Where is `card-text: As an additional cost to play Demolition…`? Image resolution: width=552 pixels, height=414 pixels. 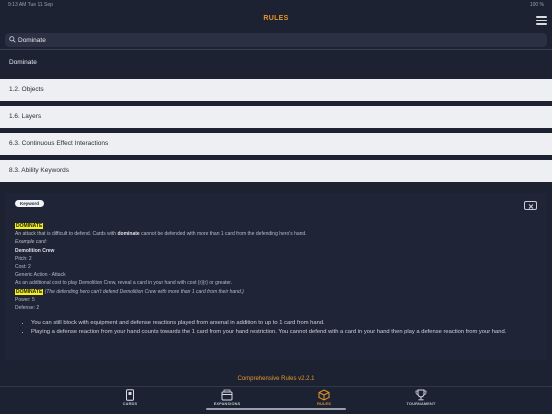 card-text: As an additional cost to play Demolition… is located at coordinates (124, 283).